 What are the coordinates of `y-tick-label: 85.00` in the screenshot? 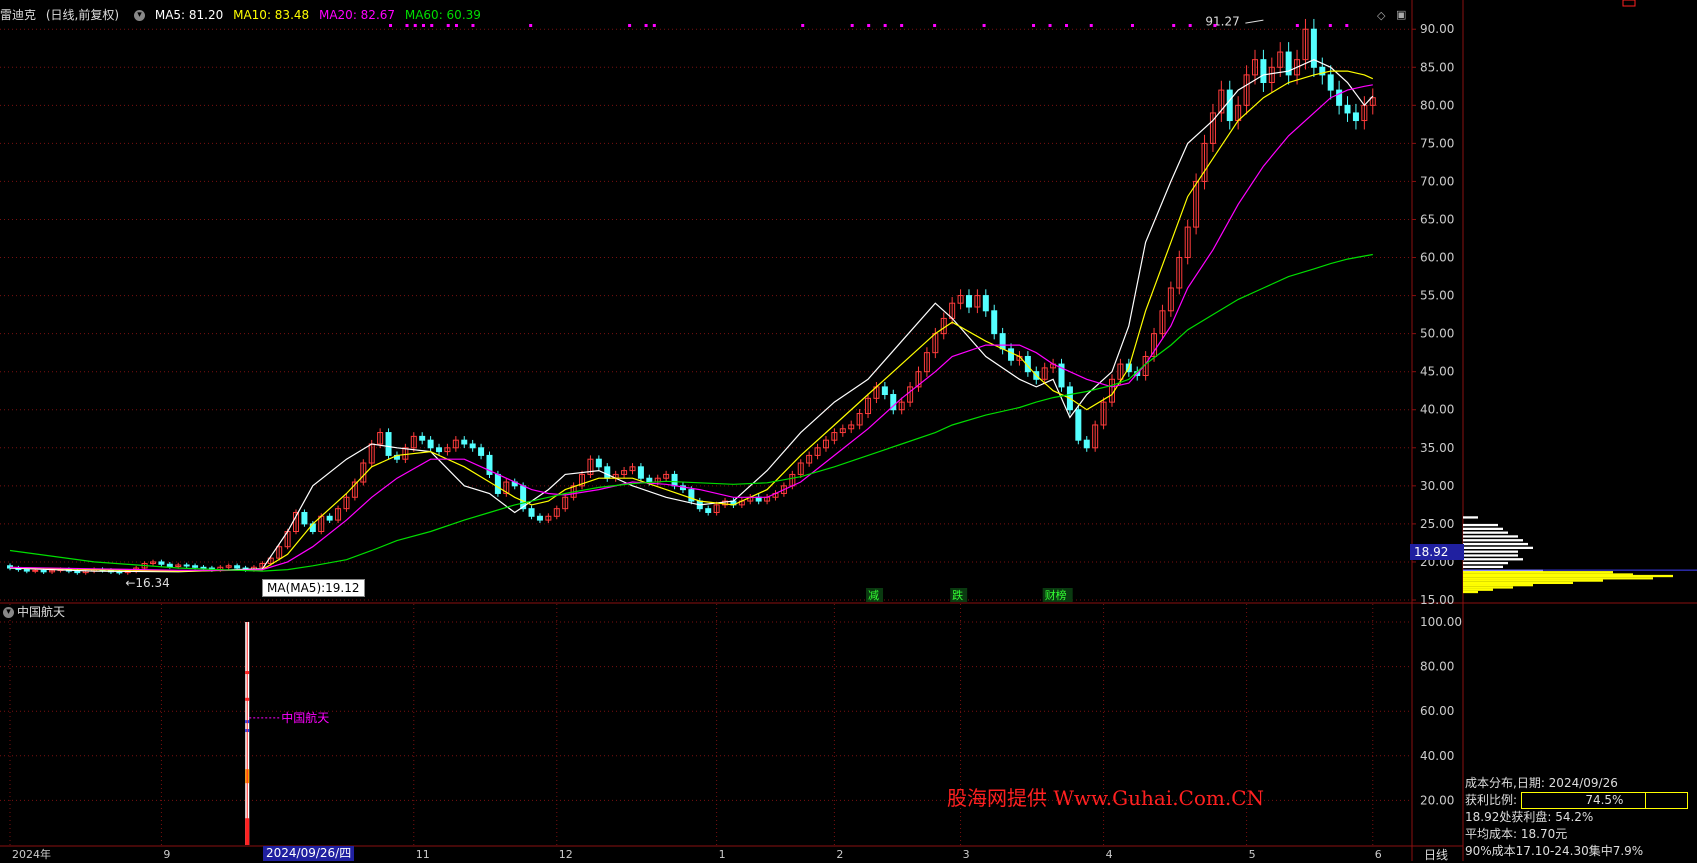 It's located at (1437, 67).